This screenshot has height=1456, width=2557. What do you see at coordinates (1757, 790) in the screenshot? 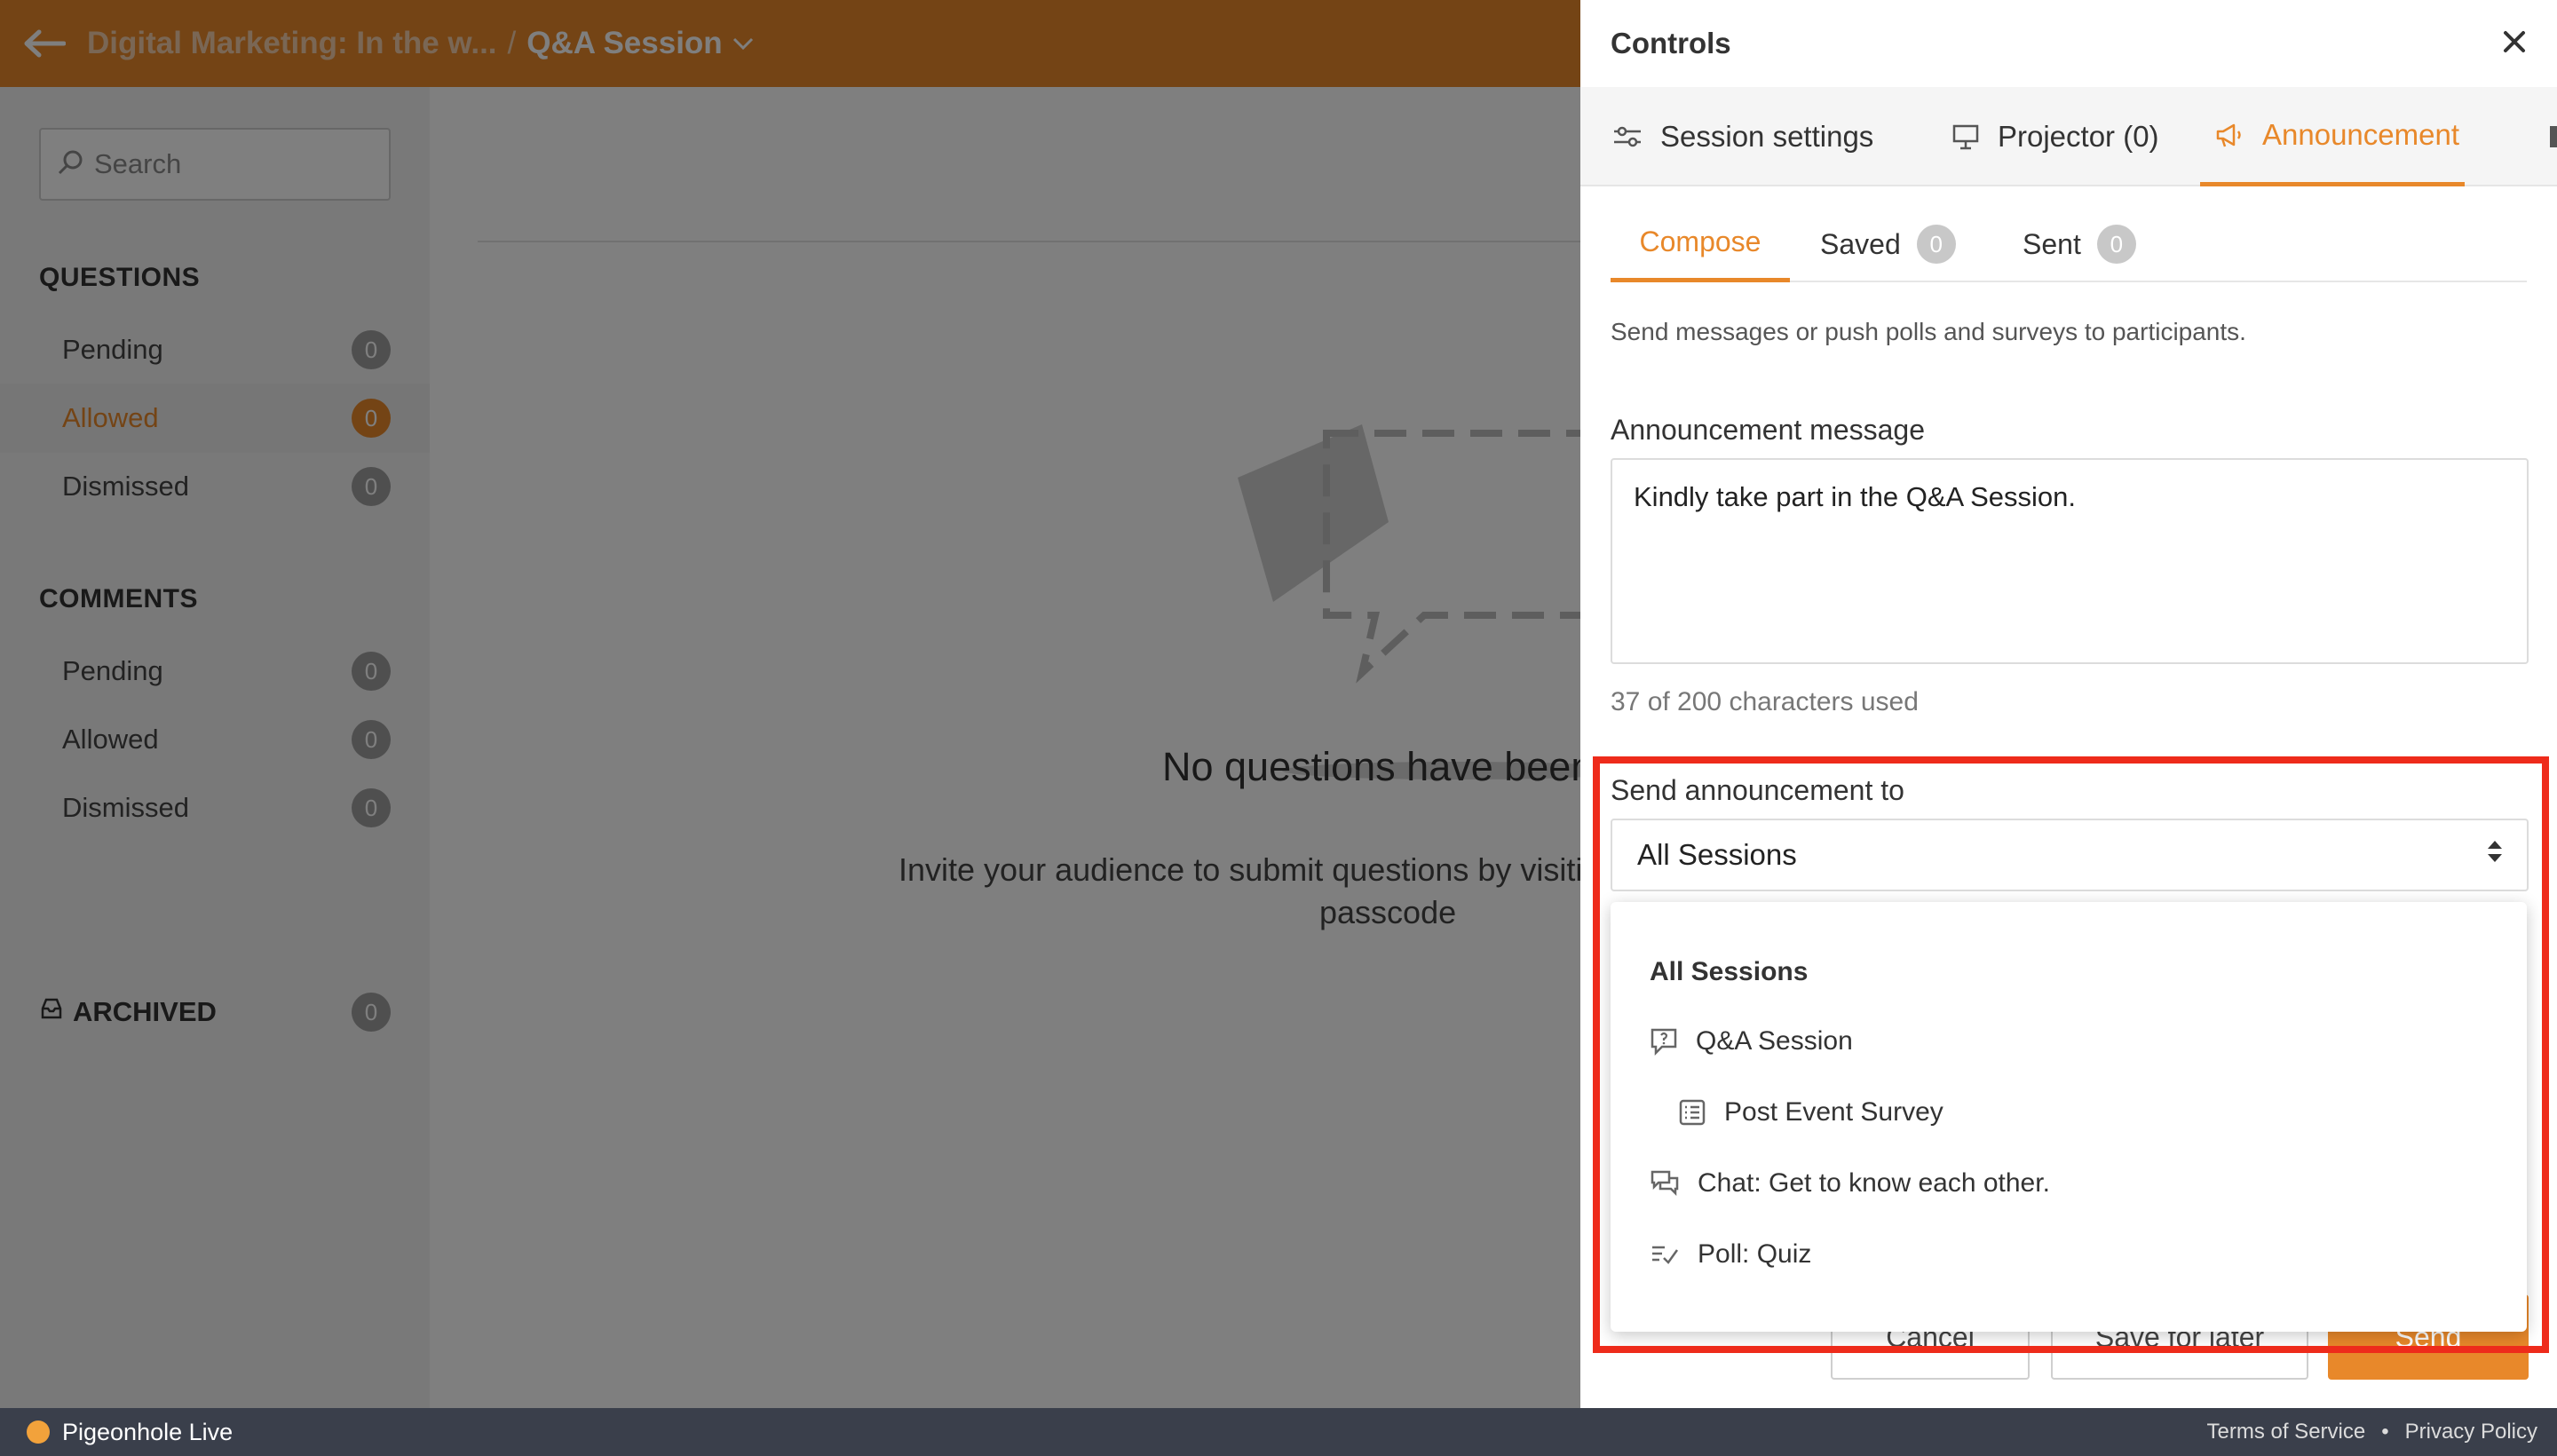
I see `send-to-label: Send announcement to` at bounding box center [1757, 790].